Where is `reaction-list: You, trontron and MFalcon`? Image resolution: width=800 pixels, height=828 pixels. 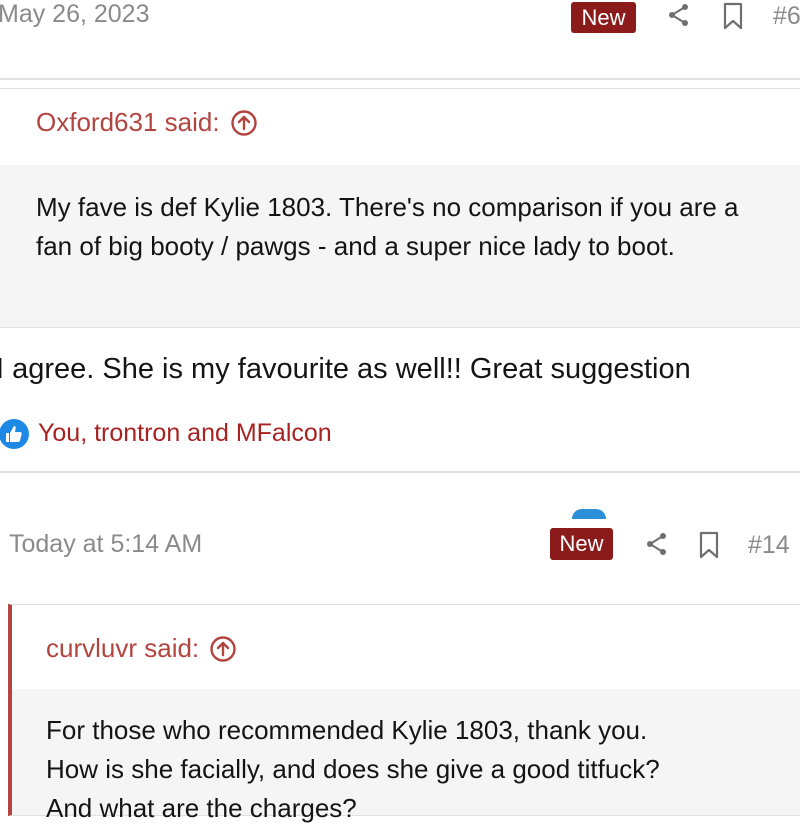
reaction-list: You, trontron and MFalcon is located at coordinates (185, 433).